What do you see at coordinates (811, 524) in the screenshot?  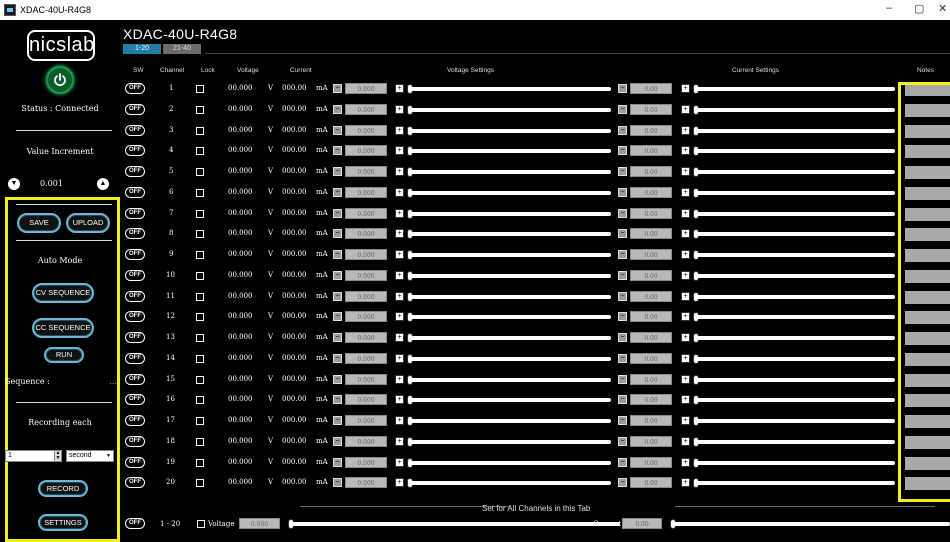 I see `set-all-current-slider` at bounding box center [811, 524].